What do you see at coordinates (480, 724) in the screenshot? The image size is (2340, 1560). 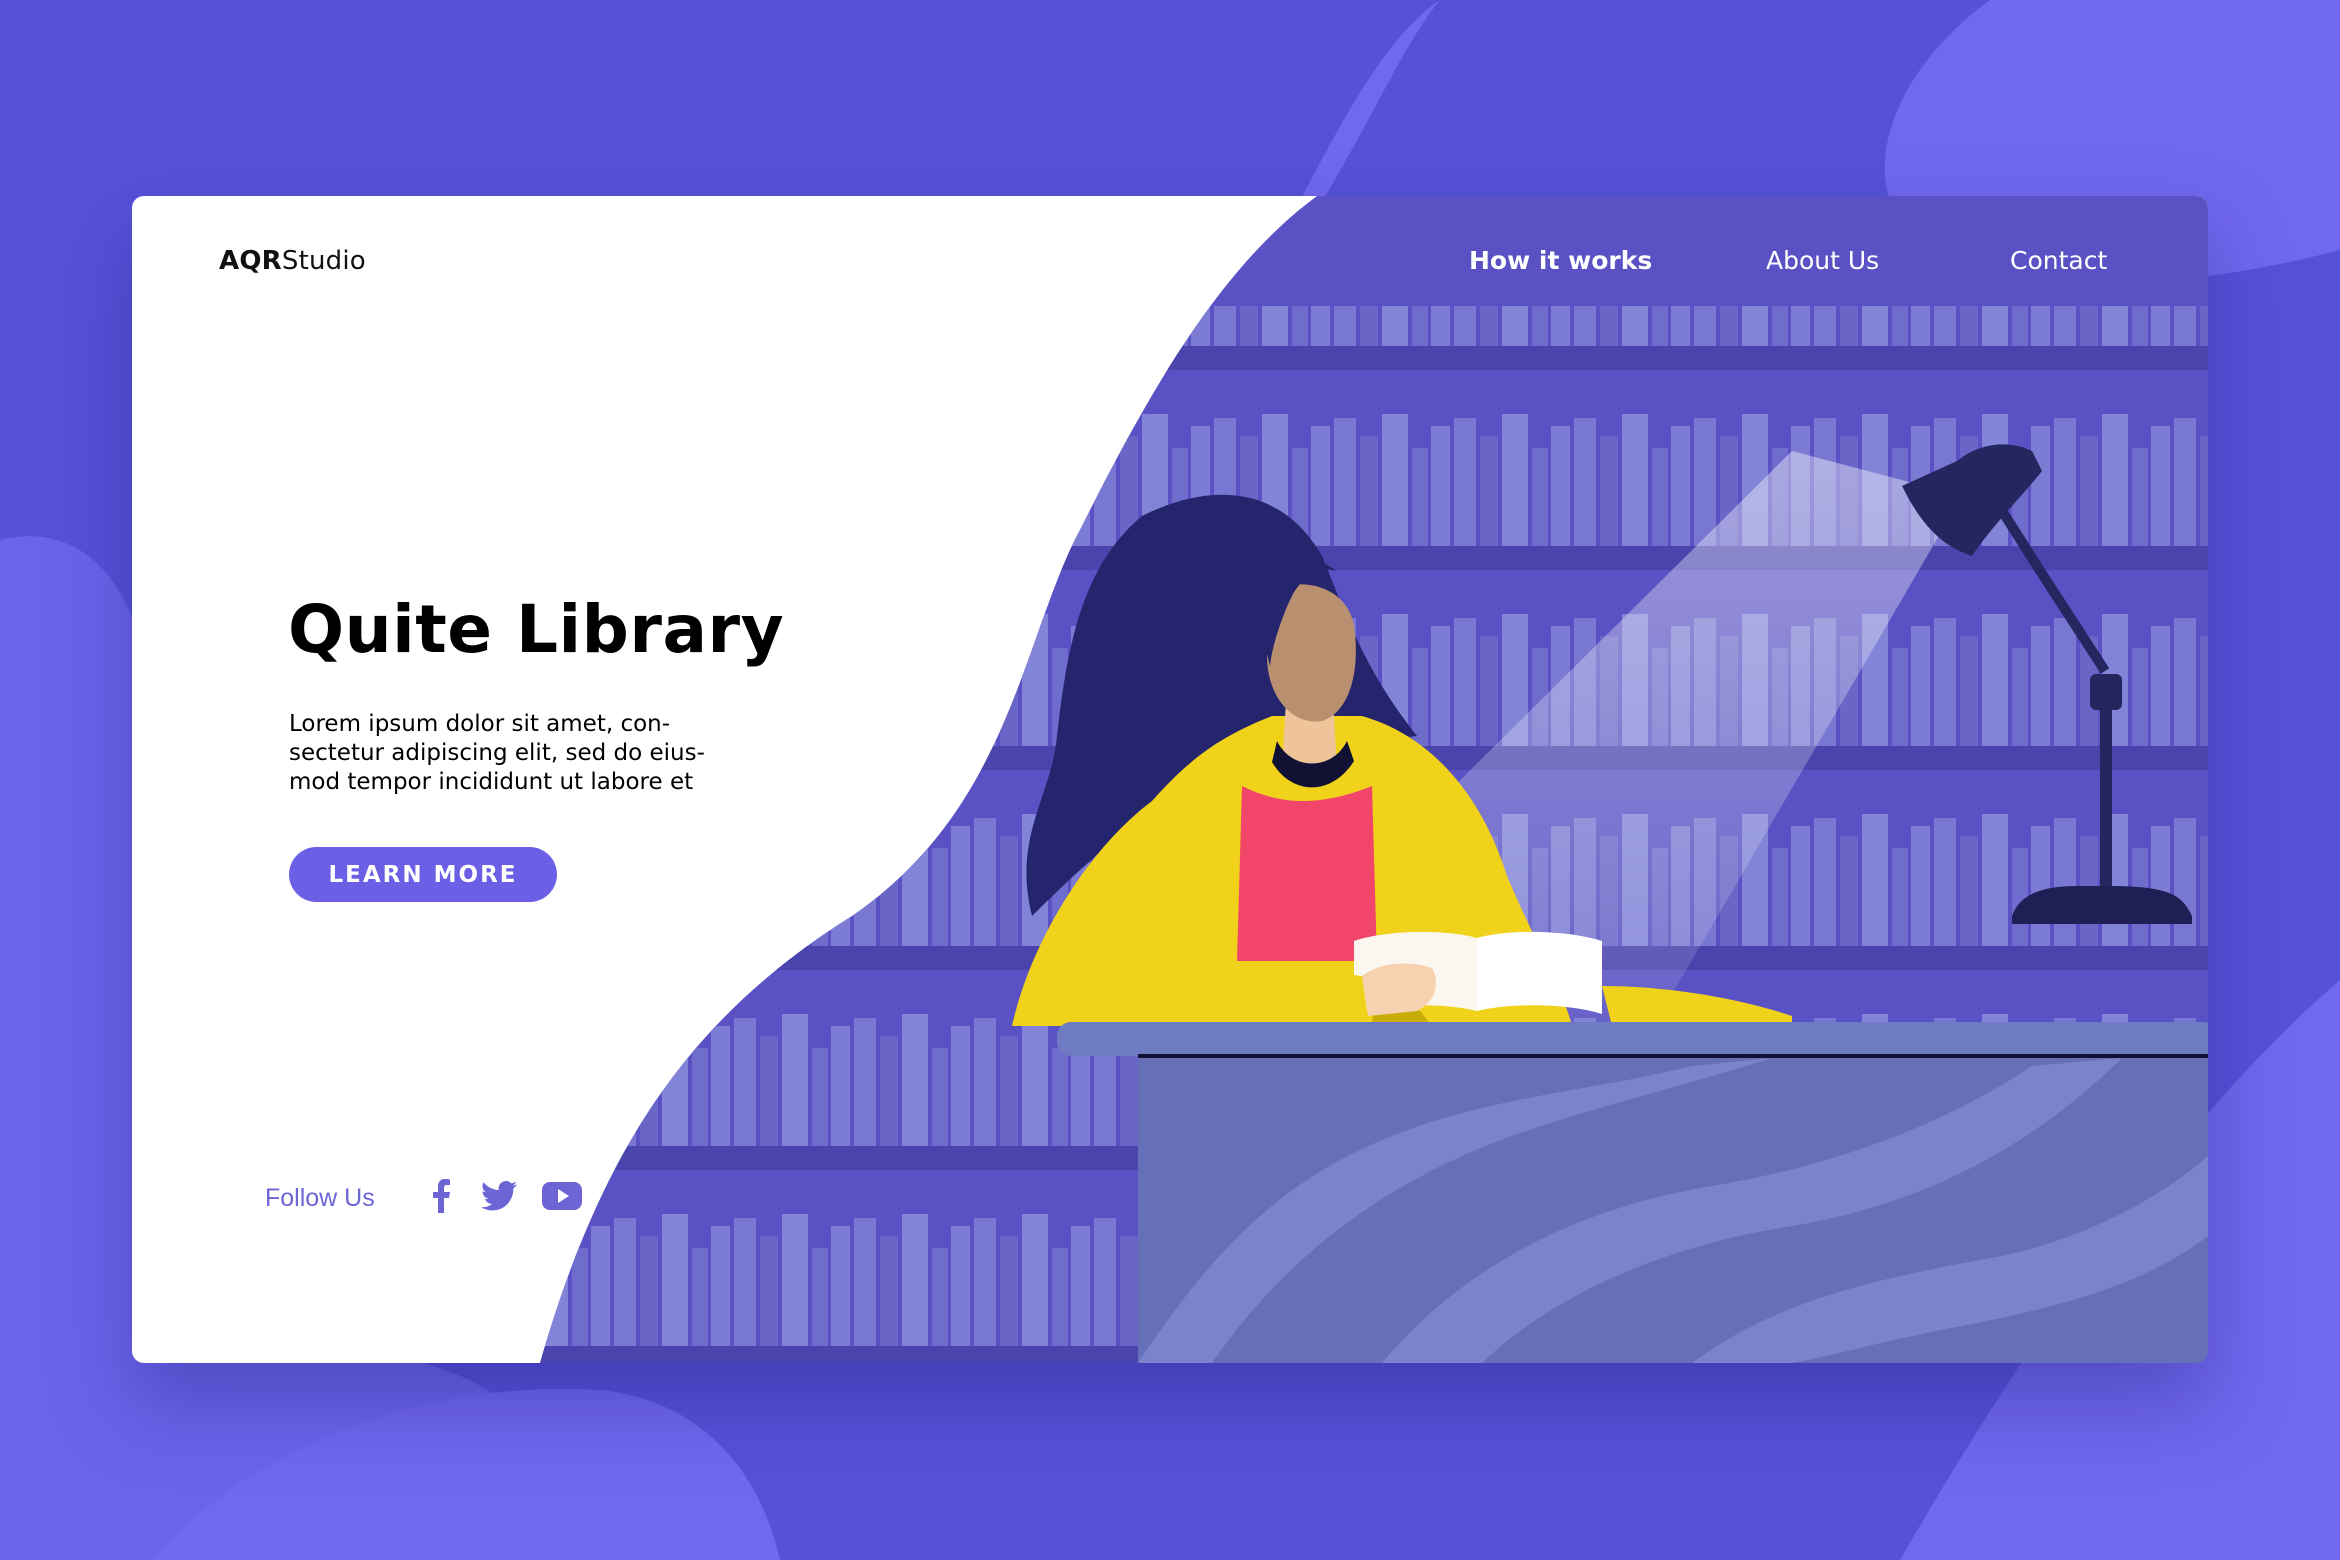 I see `hero-description-line: Lorem ipsum dolor sit amet, con-` at bounding box center [480, 724].